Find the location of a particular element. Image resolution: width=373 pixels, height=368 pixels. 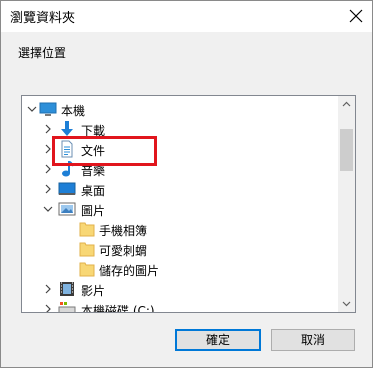

tree-item-local-disk-c: 本機磁碟 (C:) is located at coordinates (180, 305).